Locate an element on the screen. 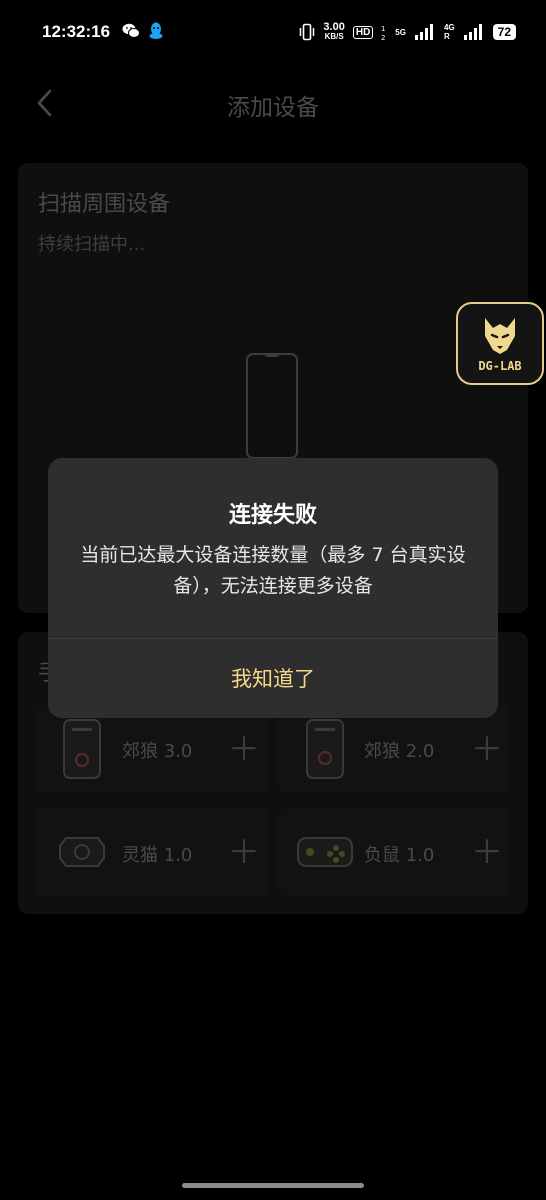 This screenshot has width=546, height=1200. status-left-icons is located at coordinates (143, 31).